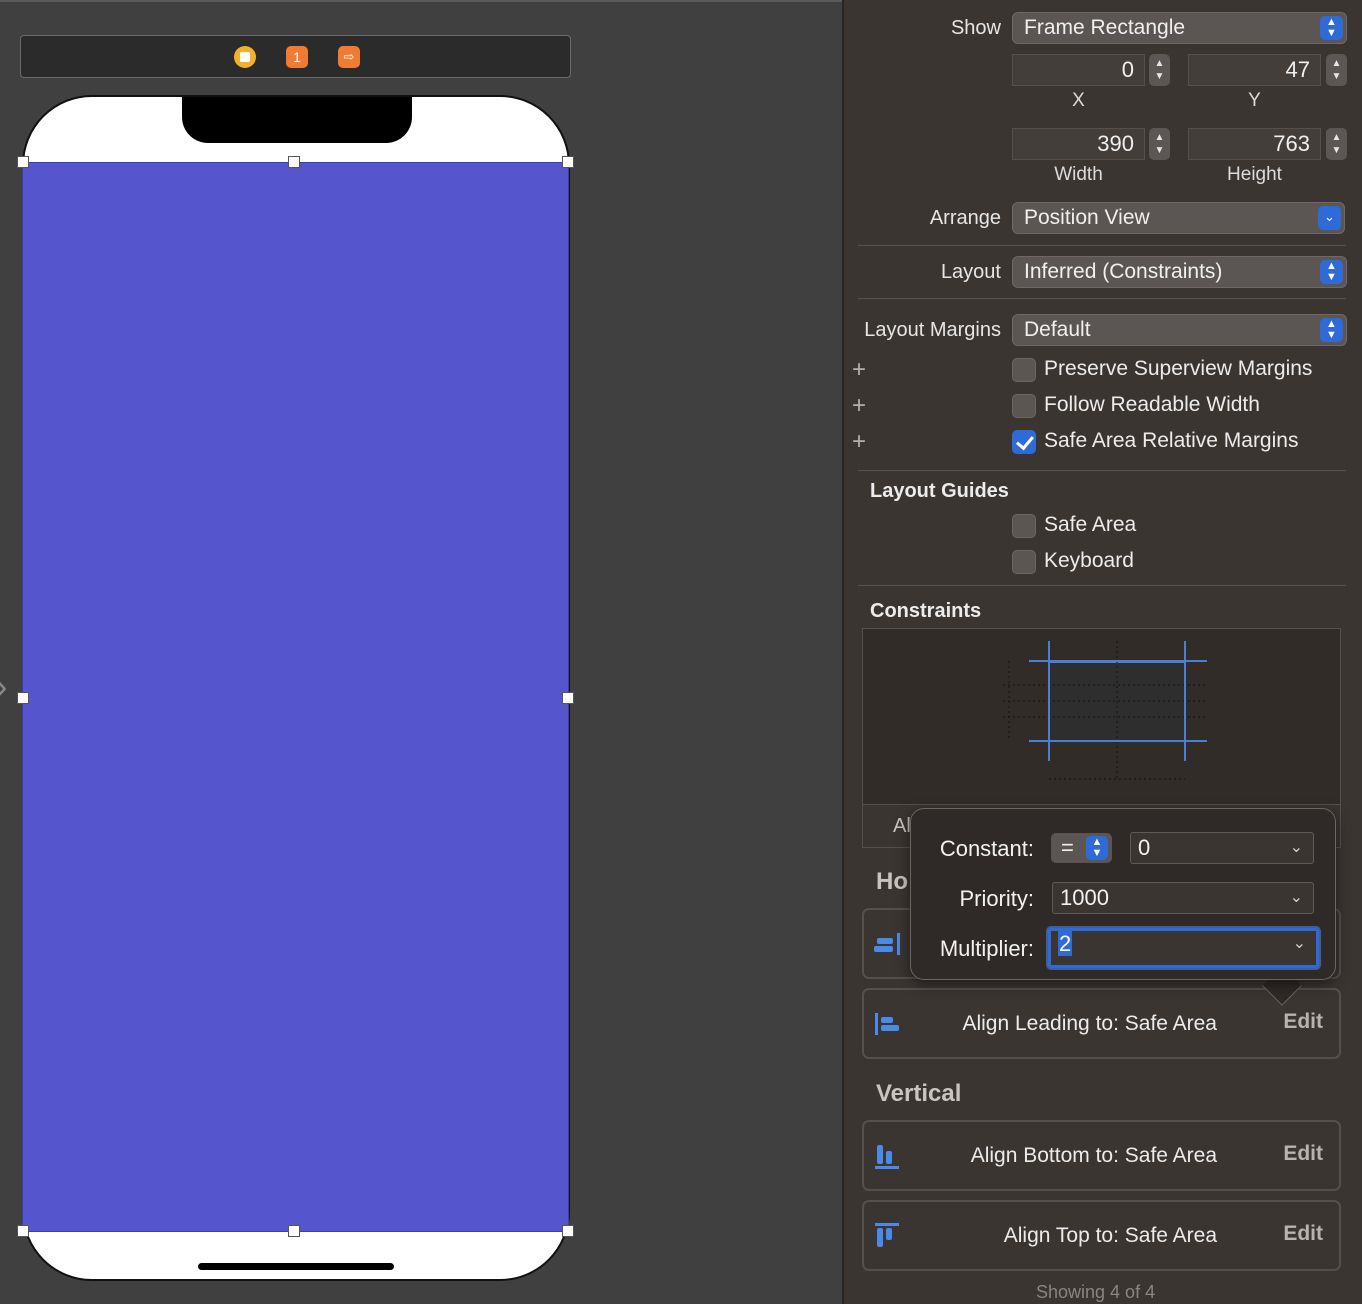  I want to click on resize-handle-top-left, so click(23, 162).